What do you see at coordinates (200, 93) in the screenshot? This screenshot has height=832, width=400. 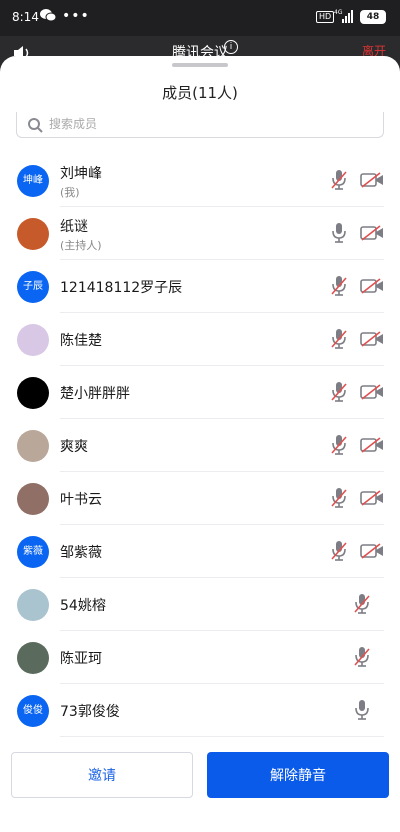 I see `members-title: 成员(11人)` at bounding box center [200, 93].